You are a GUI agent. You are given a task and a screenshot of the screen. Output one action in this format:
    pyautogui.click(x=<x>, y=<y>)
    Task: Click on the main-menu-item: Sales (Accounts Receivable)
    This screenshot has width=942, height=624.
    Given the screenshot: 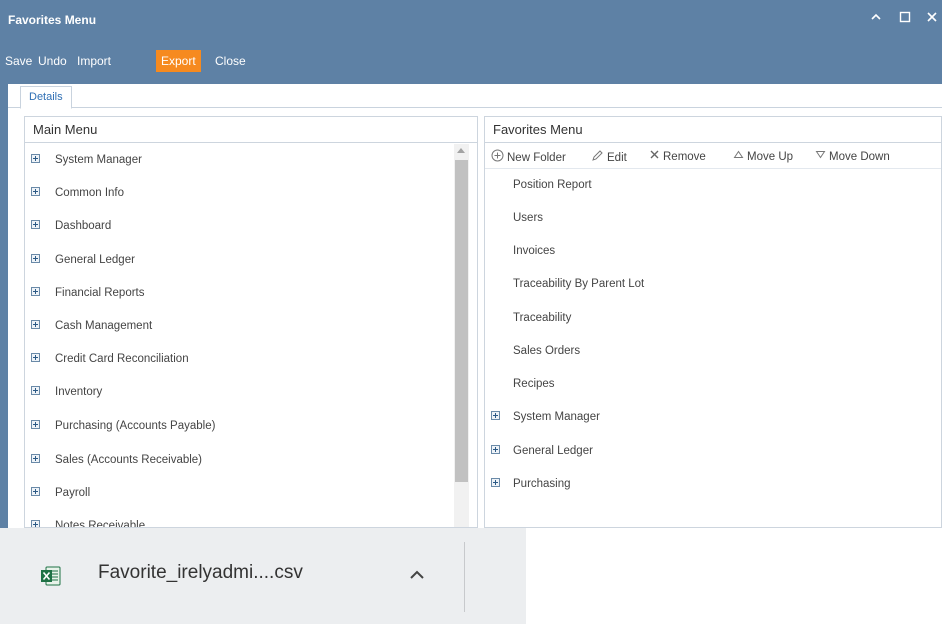 What is the action you would take?
    pyautogui.click(x=251, y=460)
    